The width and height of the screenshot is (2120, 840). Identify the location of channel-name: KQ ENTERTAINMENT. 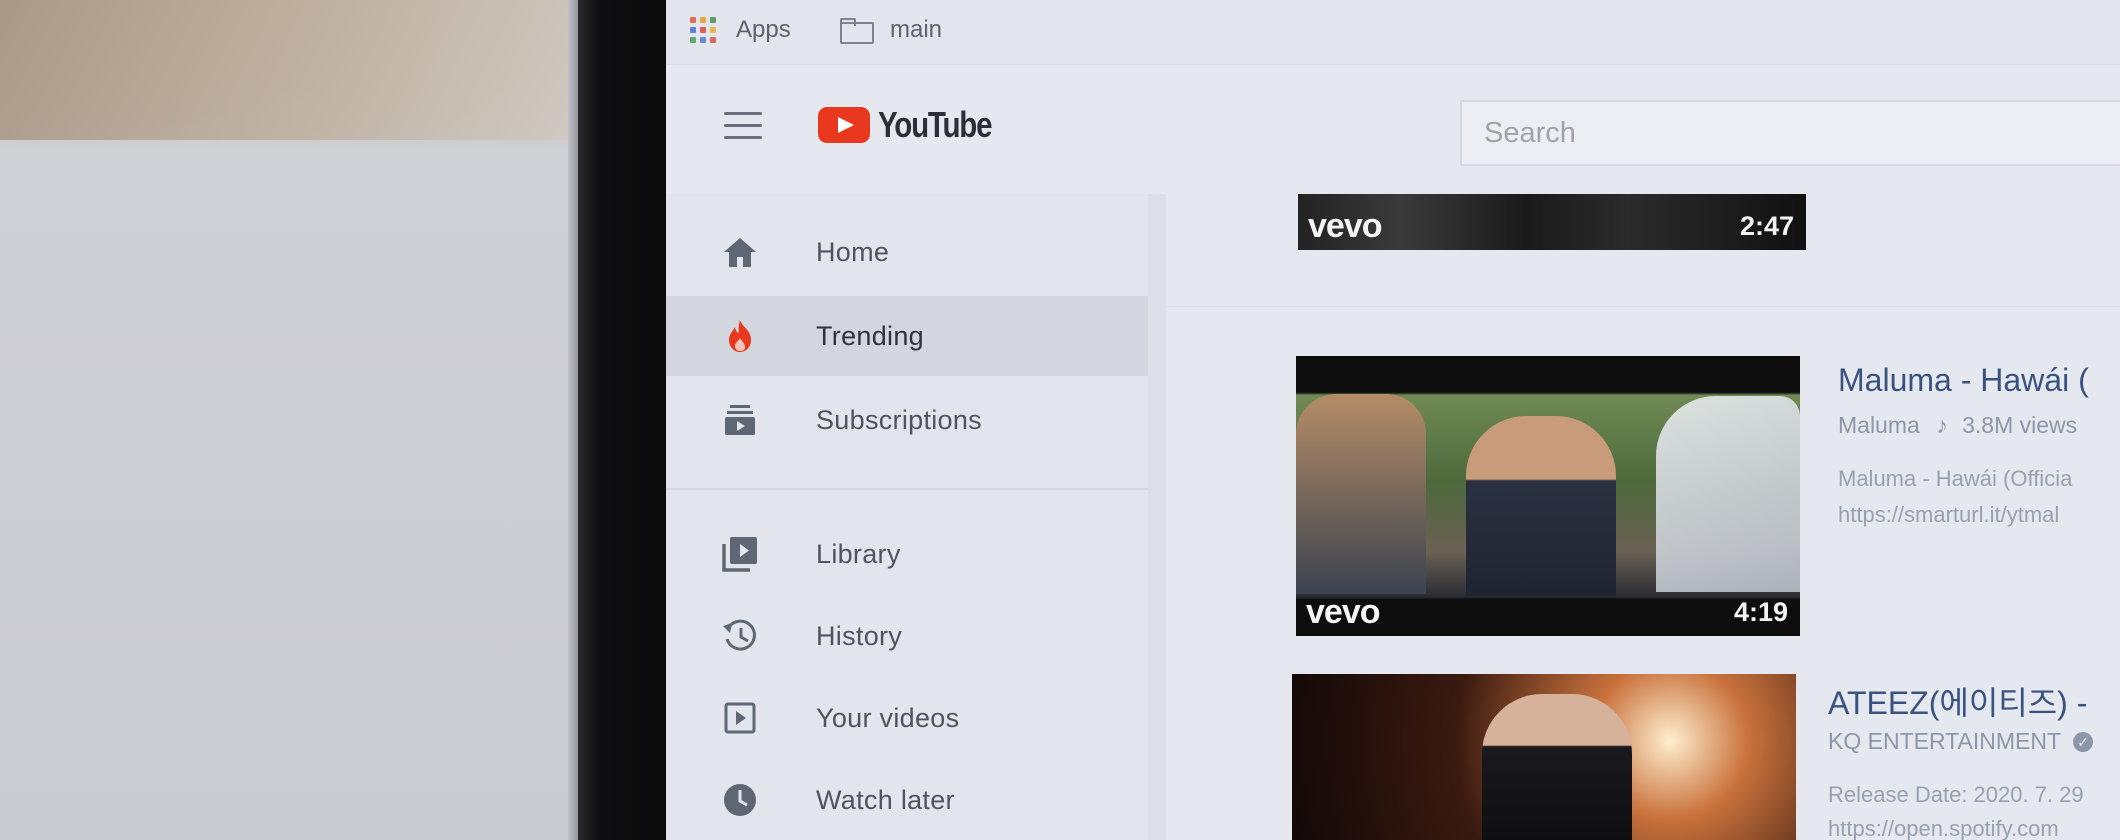
(1944, 741).